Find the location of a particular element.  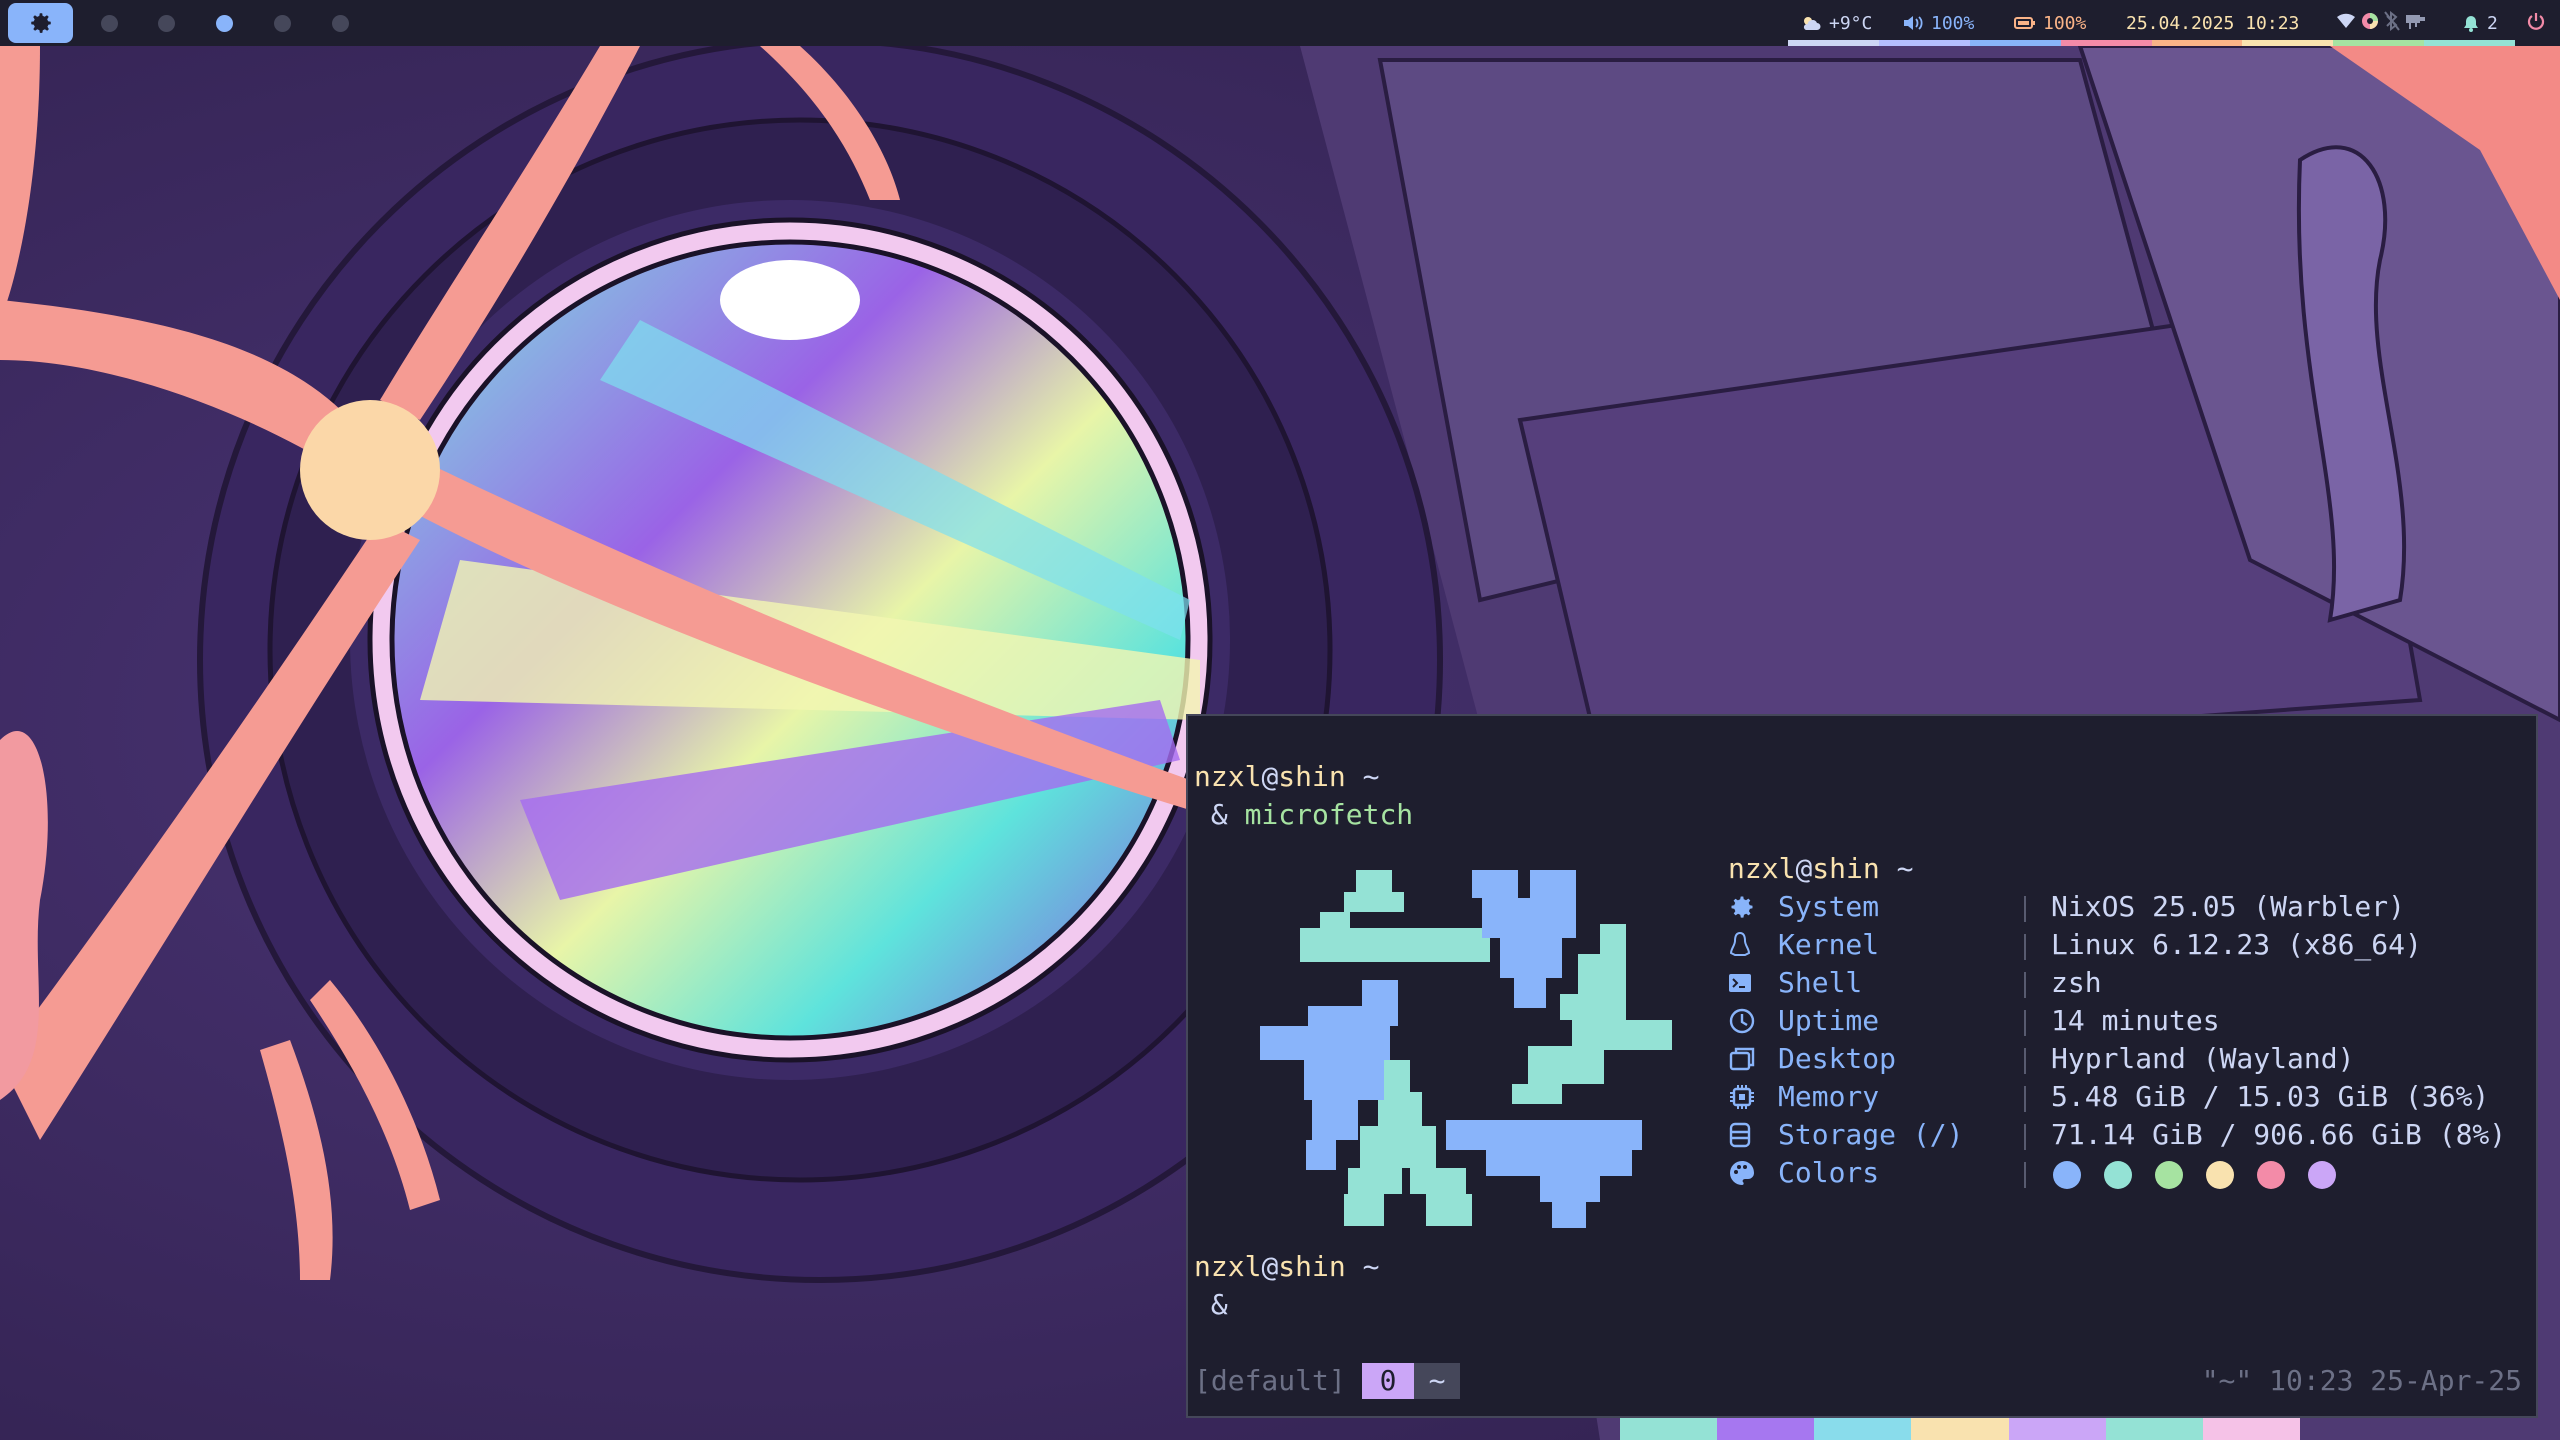

workspace-5-indicator is located at coordinates (340, 23).